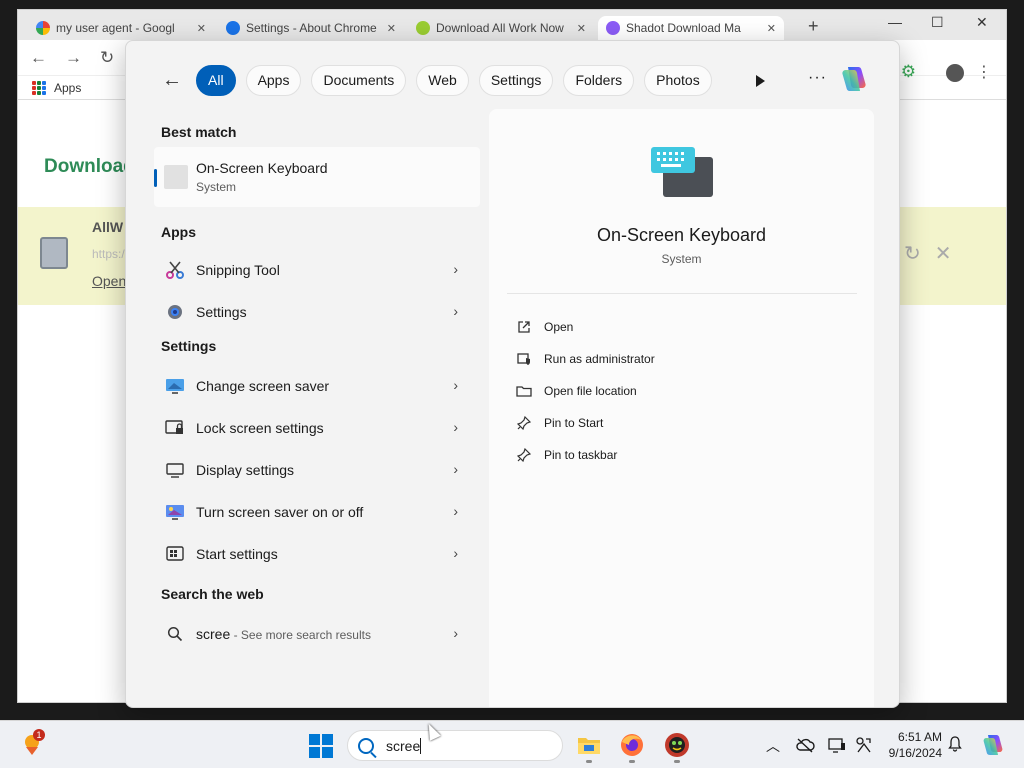  I want to click on browser-tab-1: my user agent - Googl ✕, so click(121, 28).